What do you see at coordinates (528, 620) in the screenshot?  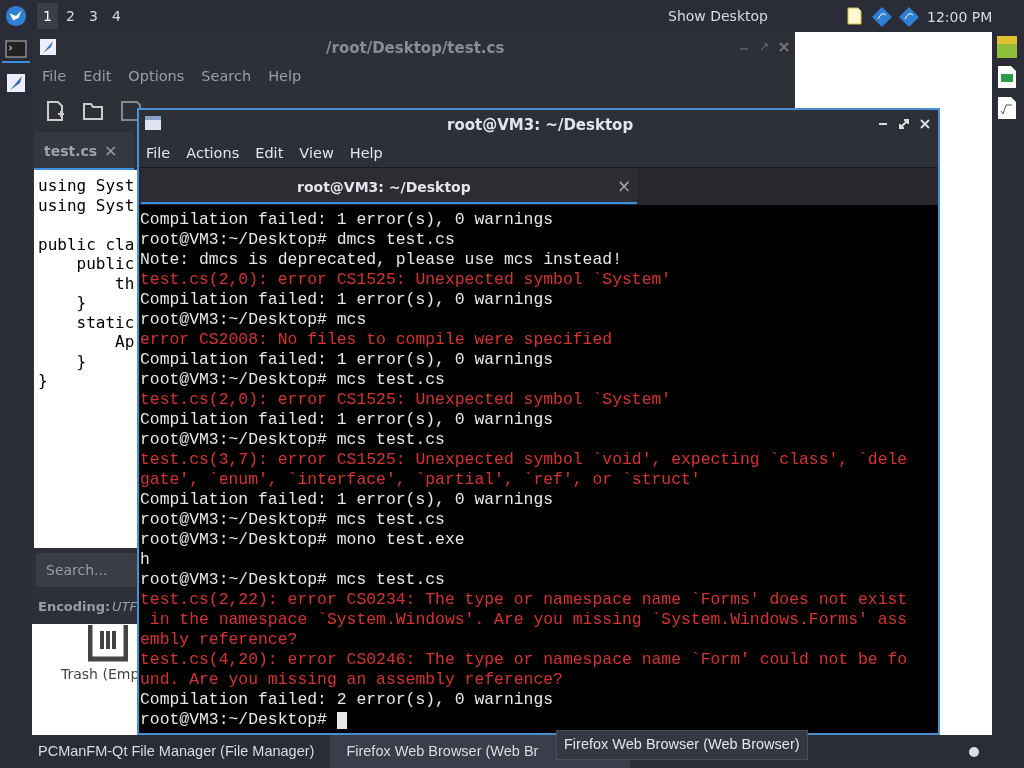 I see `error-line: in the namespace `System.Windows'. Are you missing `System.Windows.Forms' ass` at bounding box center [528, 620].